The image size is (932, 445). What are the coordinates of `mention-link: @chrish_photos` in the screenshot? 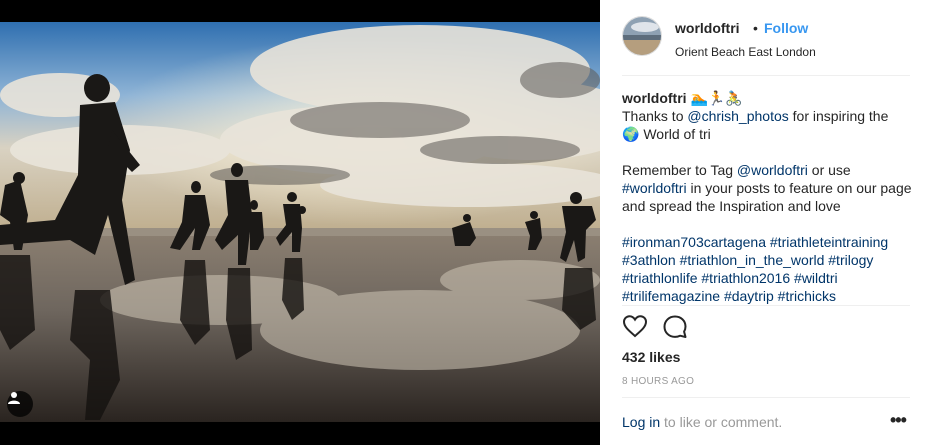 It's located at (737, 116).